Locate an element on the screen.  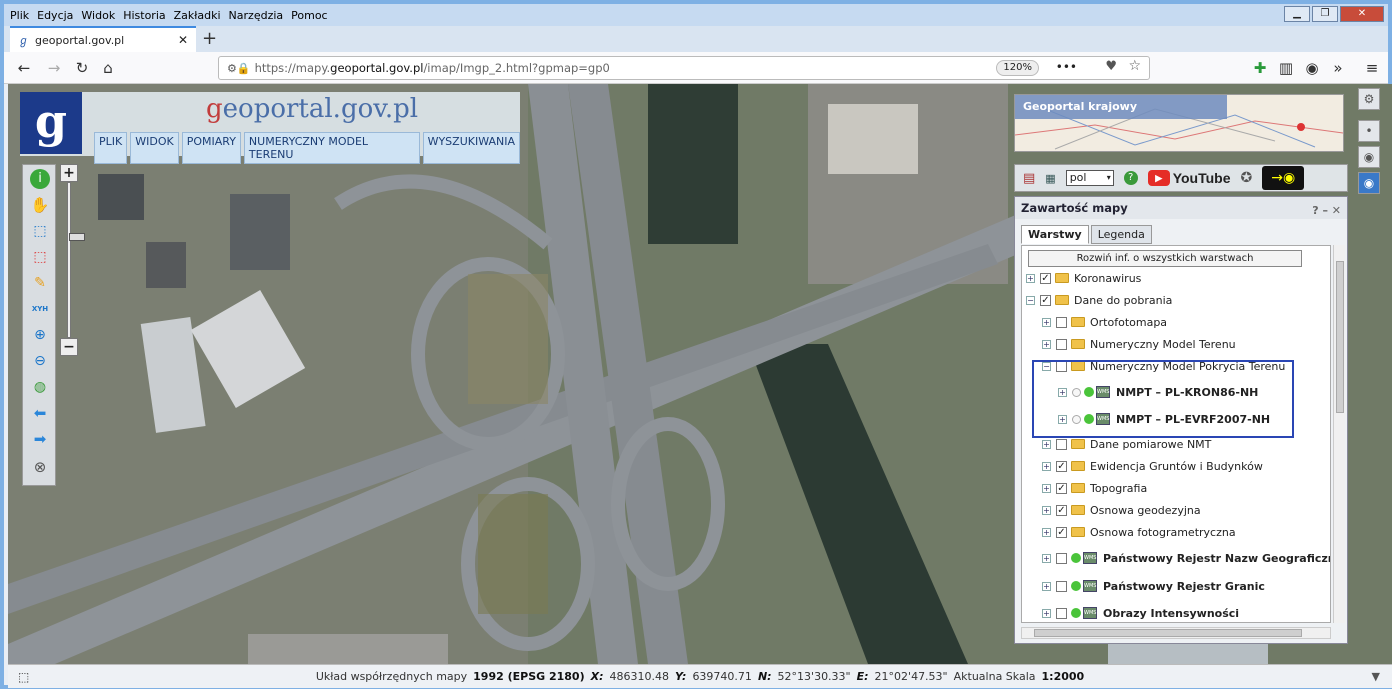
back-icon: ← is located at coordinates (24, 68).